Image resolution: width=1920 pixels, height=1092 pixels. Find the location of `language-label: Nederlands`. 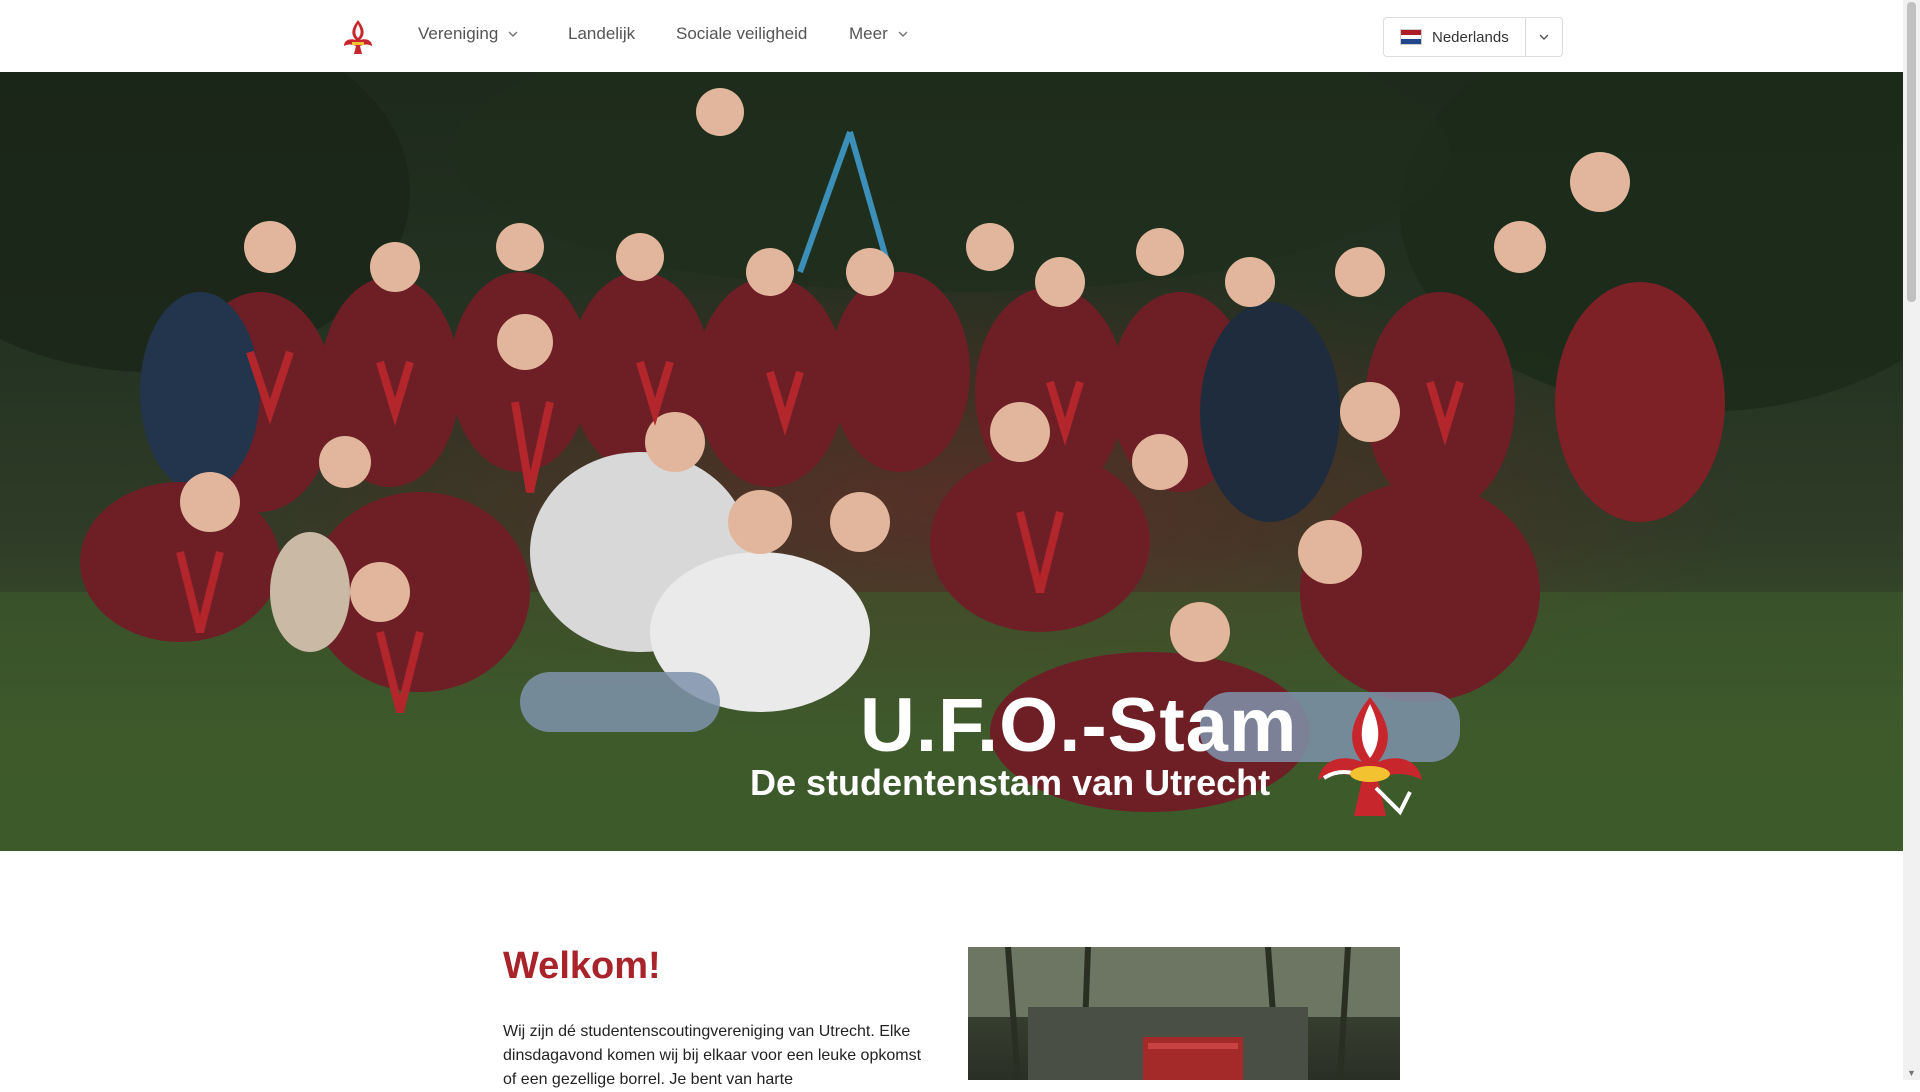

language-label: Nederlands is located at coordinates (1470, 37).